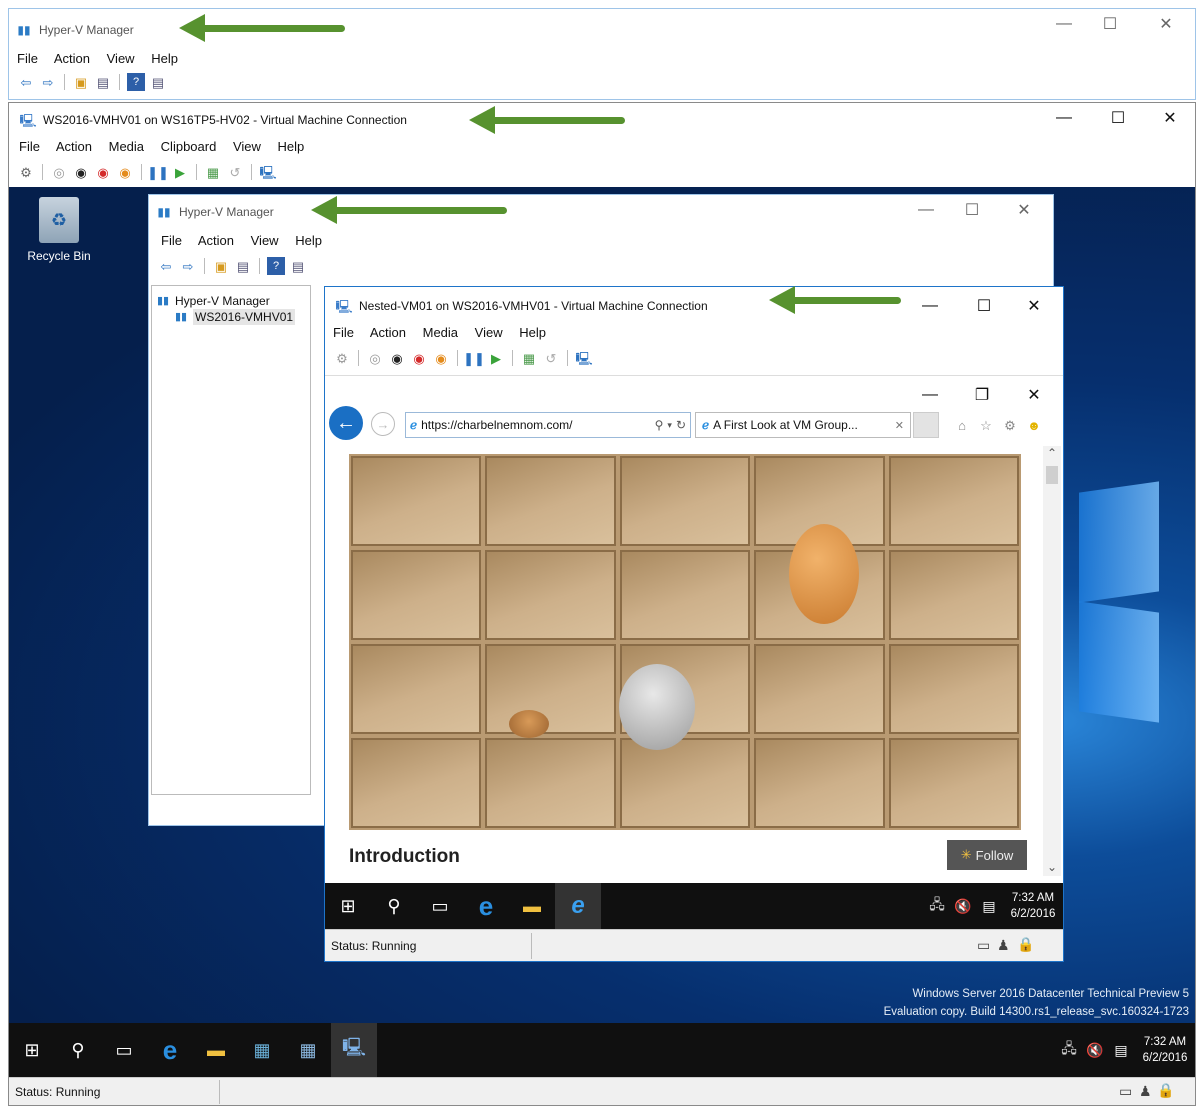 This screenshot has height=1114, width=1204. Describe the element at coordinates (262, 1050) in the screenshot. I see `server-manager-icon: ▦` at that location.